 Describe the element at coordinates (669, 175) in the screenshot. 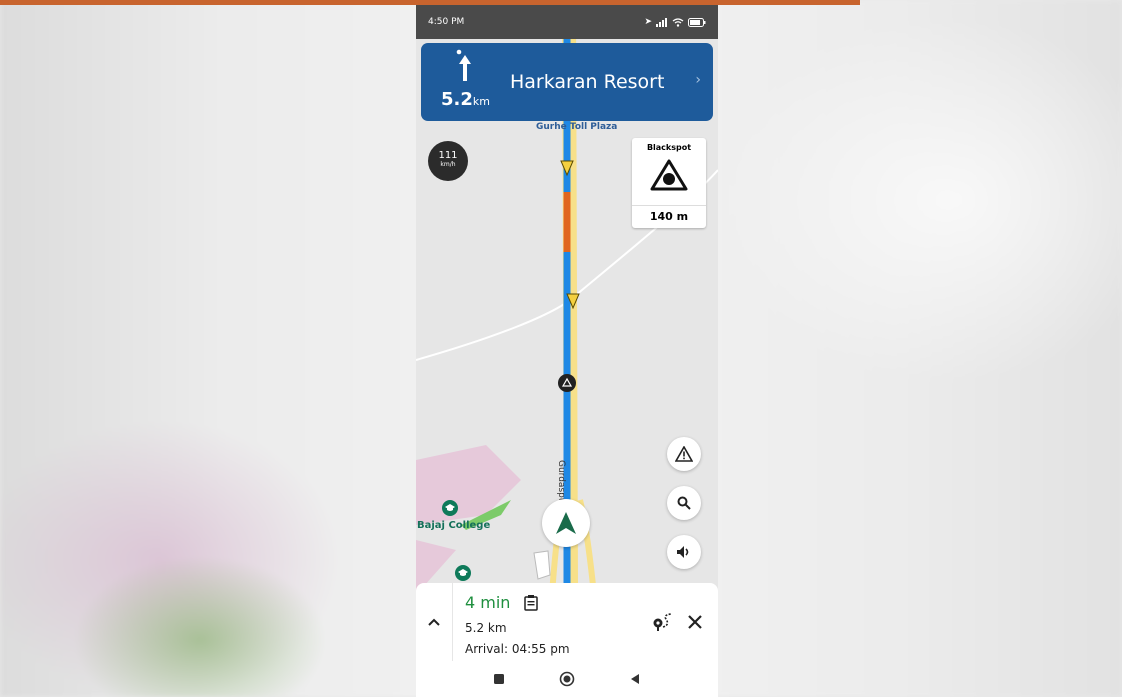

I see `blackspot-warning-icon` at that location.